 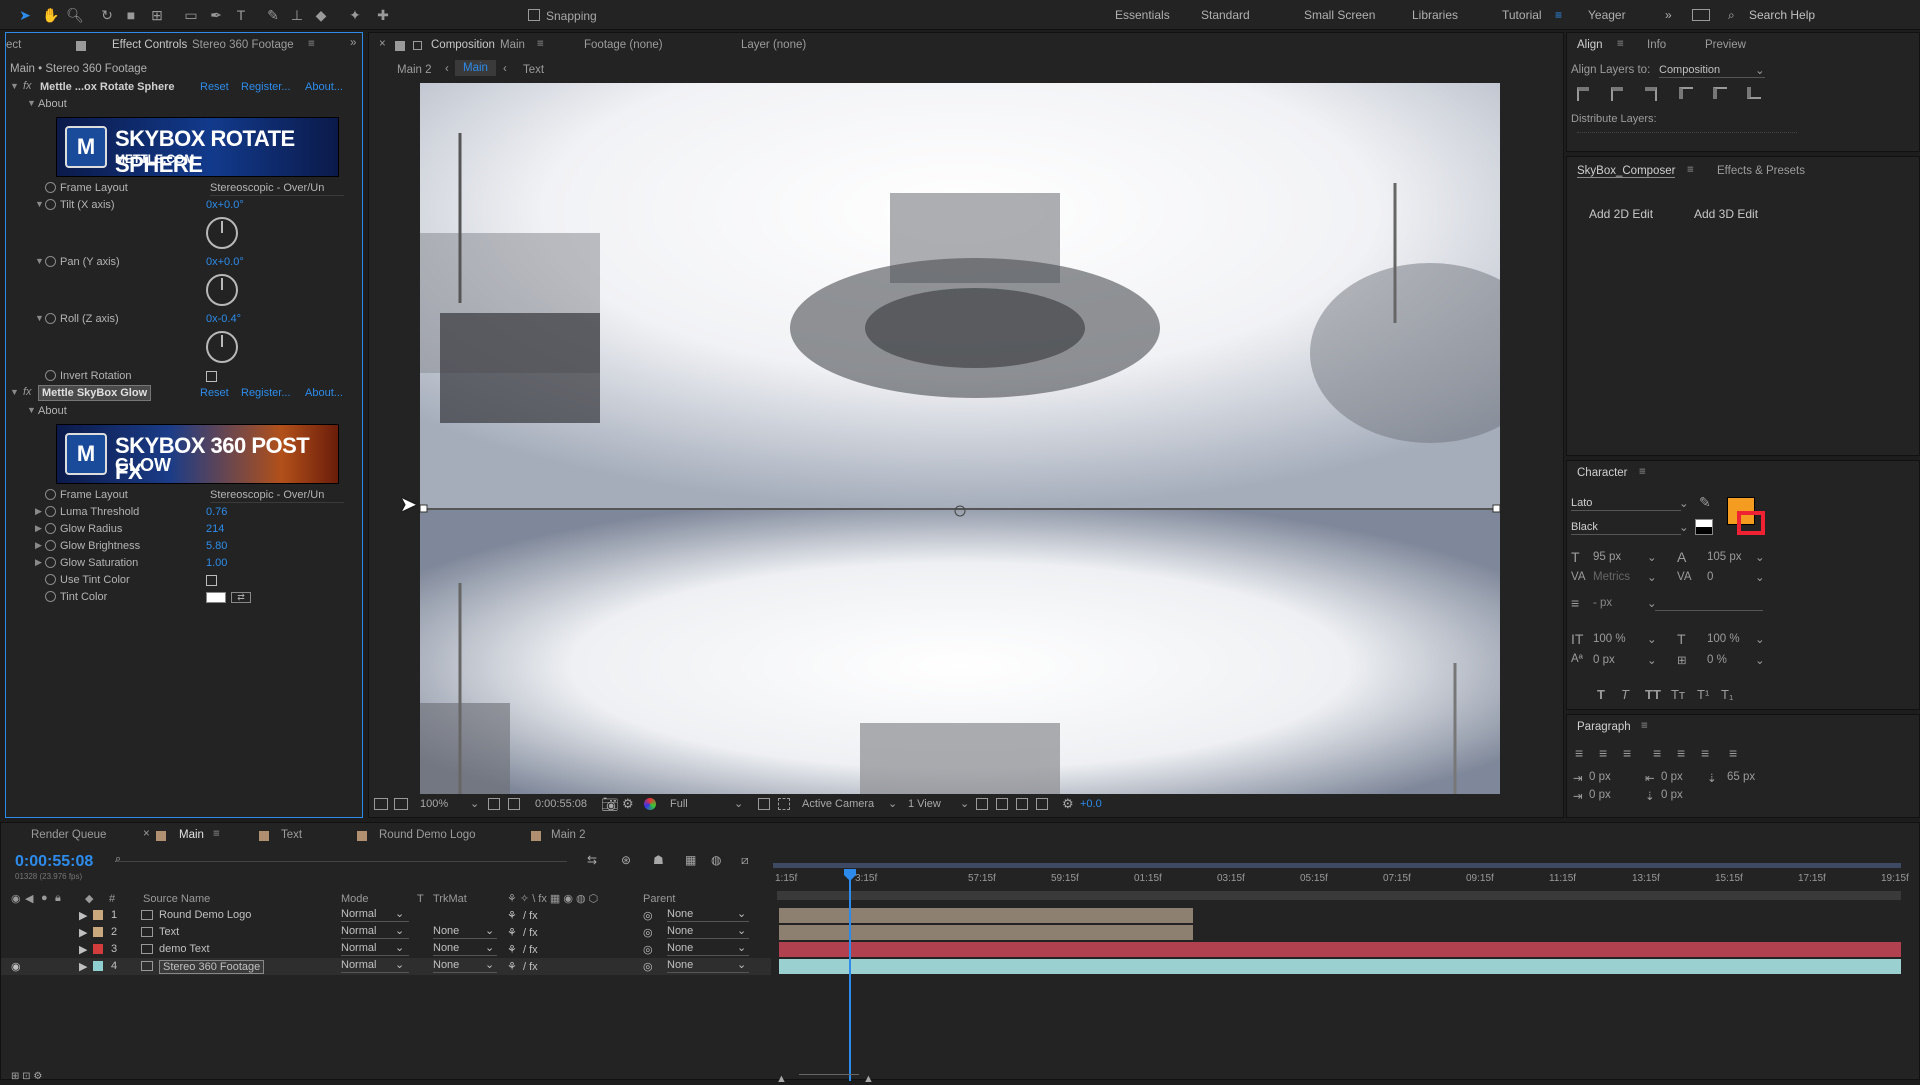 I want to click on layer-tab: Layer (none), so click(x=773, y=45).